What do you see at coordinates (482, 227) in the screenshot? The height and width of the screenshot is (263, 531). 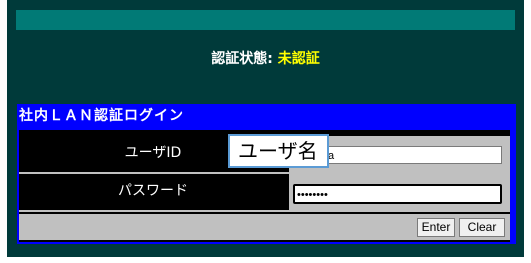 I see `clear-button: Clear` at bounding box center [482, 227].